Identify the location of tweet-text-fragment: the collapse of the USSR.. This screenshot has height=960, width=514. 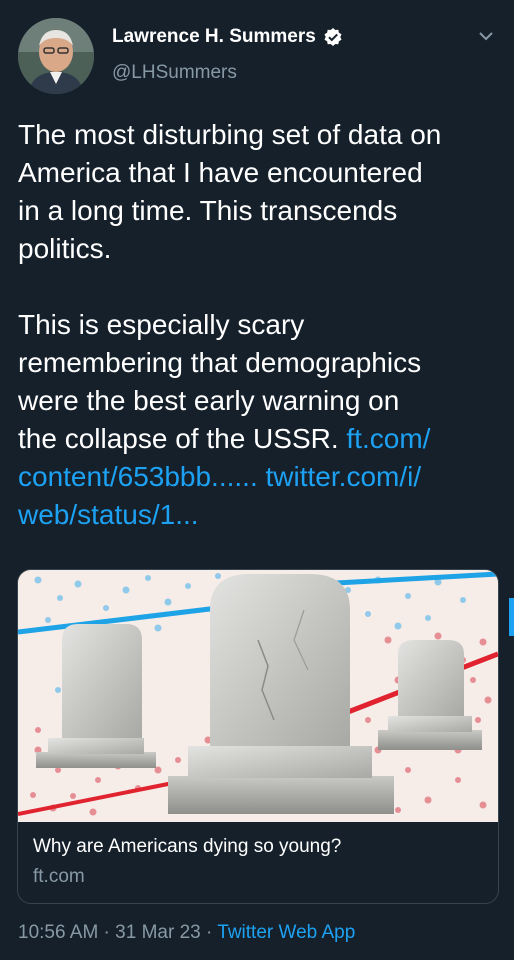
(182, 438).